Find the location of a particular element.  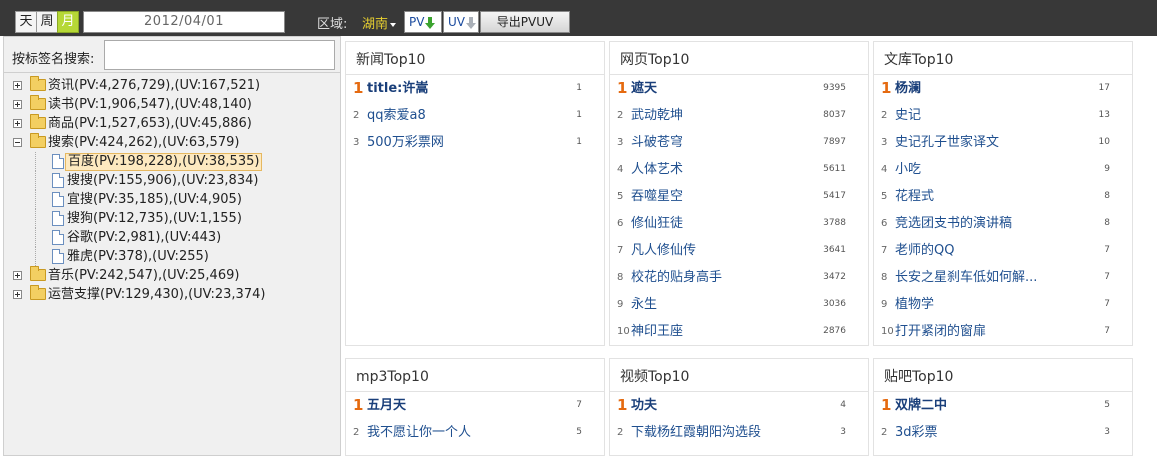

search-term-link: 校花的贴身高手 is located at coordinates (676, 277).